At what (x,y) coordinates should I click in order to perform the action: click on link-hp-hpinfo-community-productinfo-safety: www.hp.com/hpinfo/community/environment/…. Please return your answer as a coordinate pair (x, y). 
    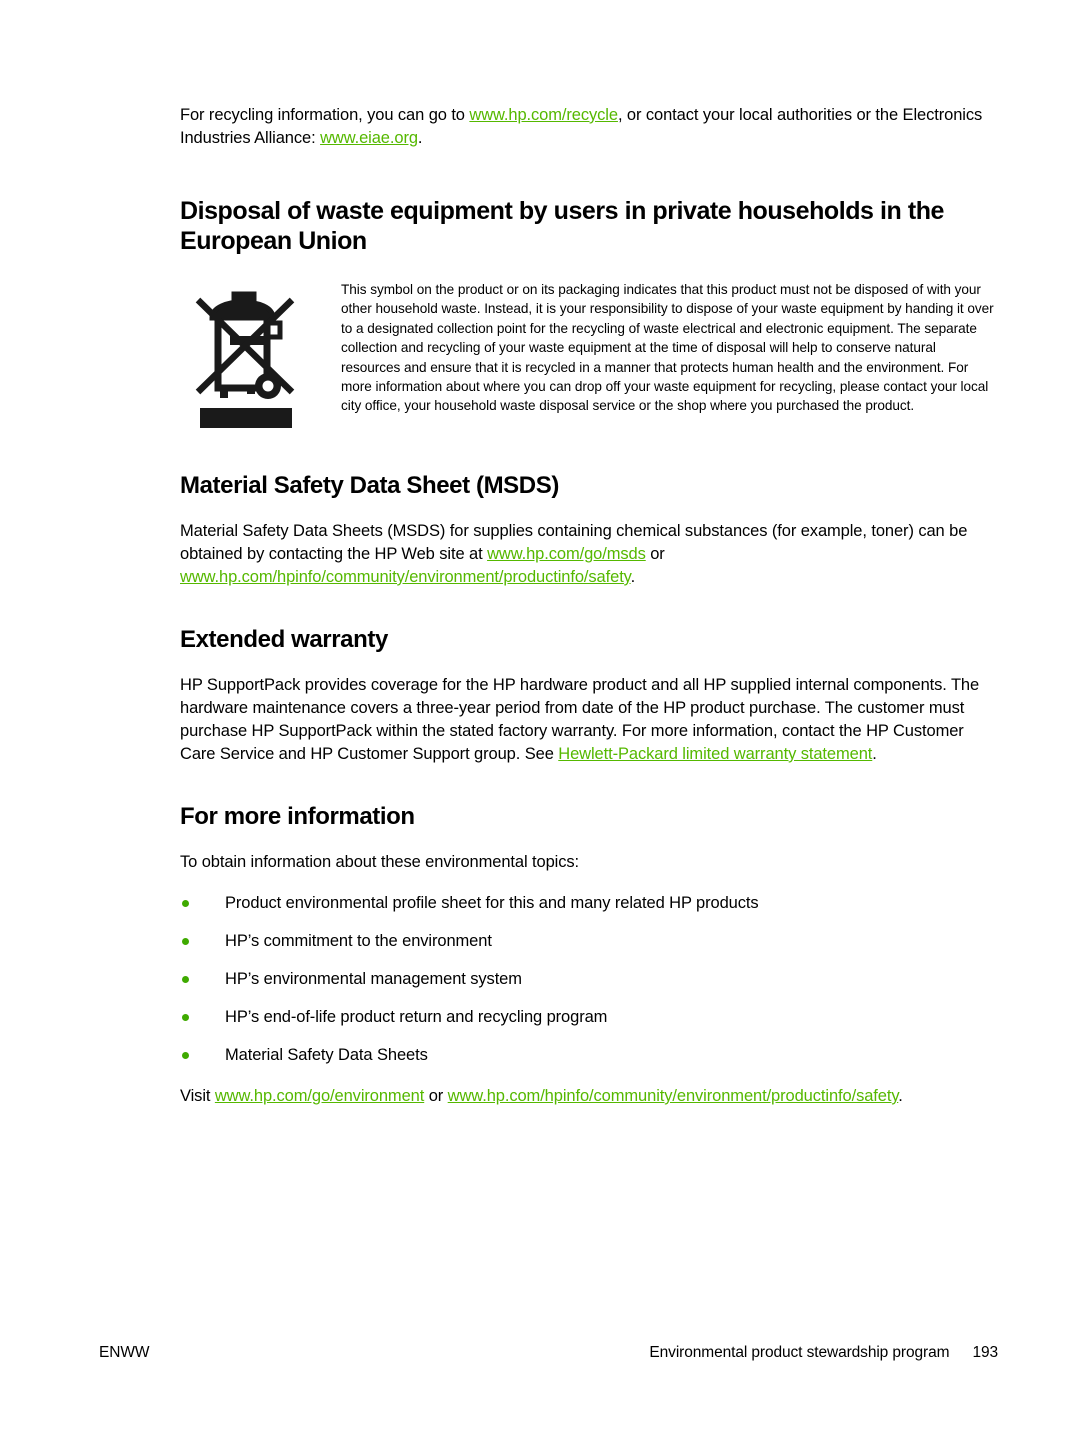
    Looking at the image, I should click on (673, 1096).